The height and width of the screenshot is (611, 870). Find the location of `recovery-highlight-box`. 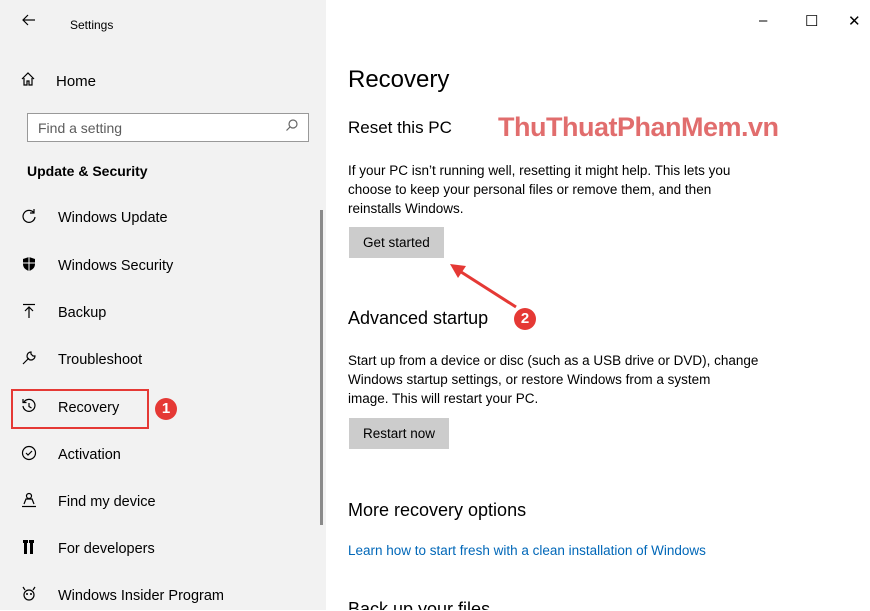

recovery-highlight-box is located at coordinates (80, 409).